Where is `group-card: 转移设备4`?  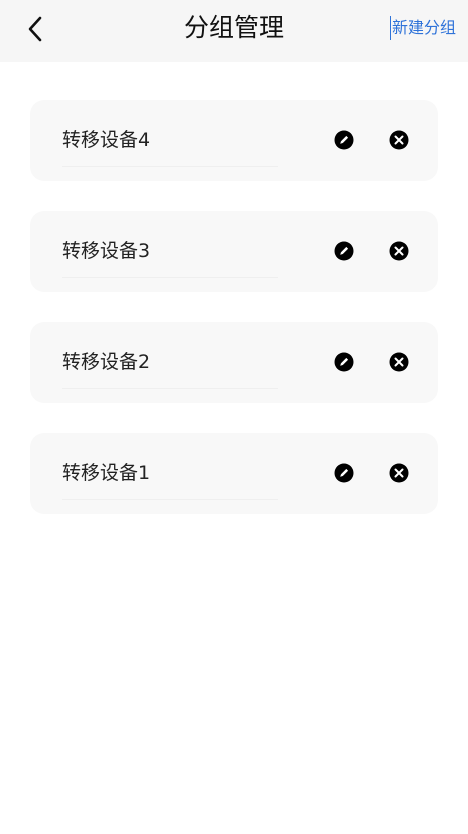 group-card: 转移设备4 is located at coordinates (234, 140).